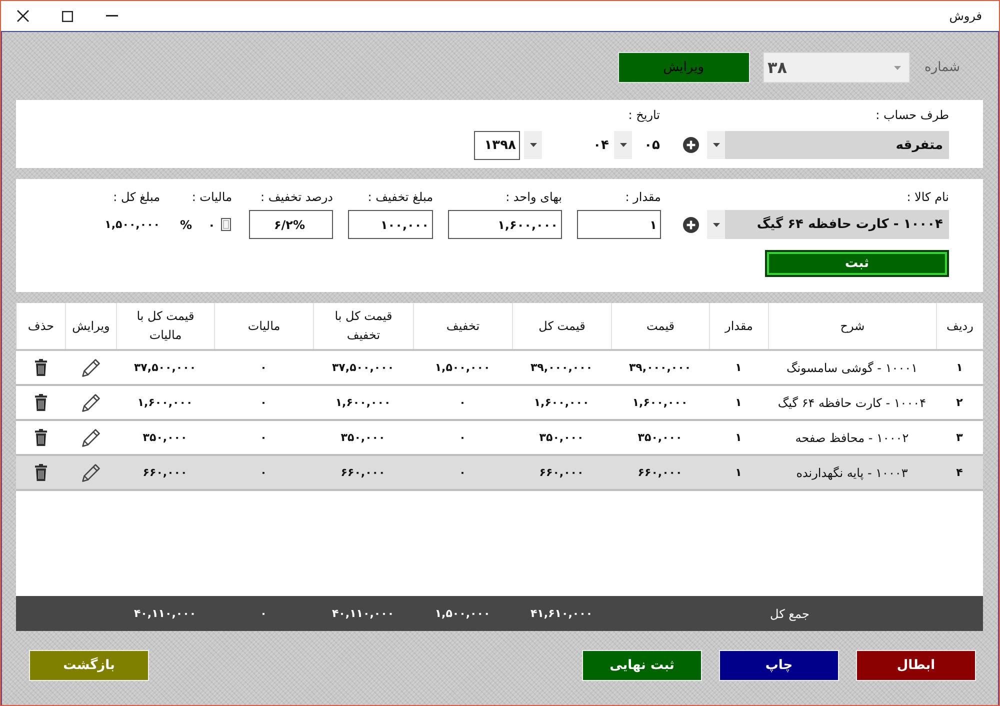 This screenshot has height=706, width=1000. What do you see at coordinates (857, 263) in the screenshot?
I see `submit-button: ثبت` at bounding box center [857, 263].